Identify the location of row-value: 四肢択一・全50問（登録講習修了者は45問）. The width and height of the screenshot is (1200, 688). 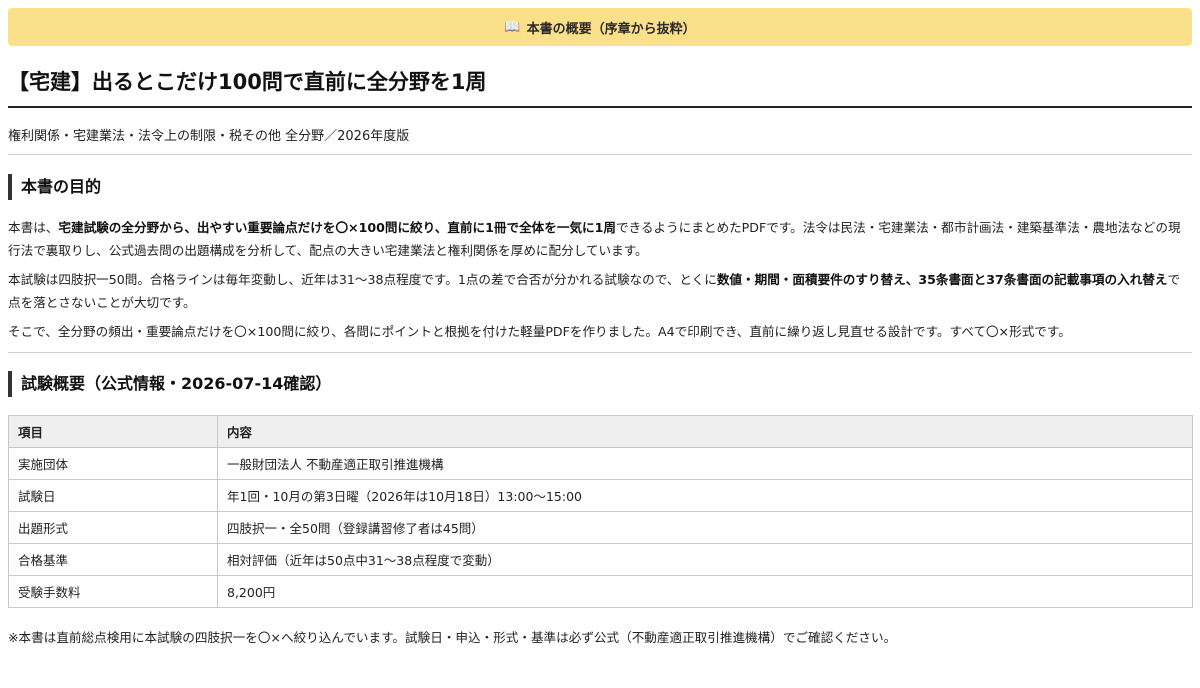
(705, 527).